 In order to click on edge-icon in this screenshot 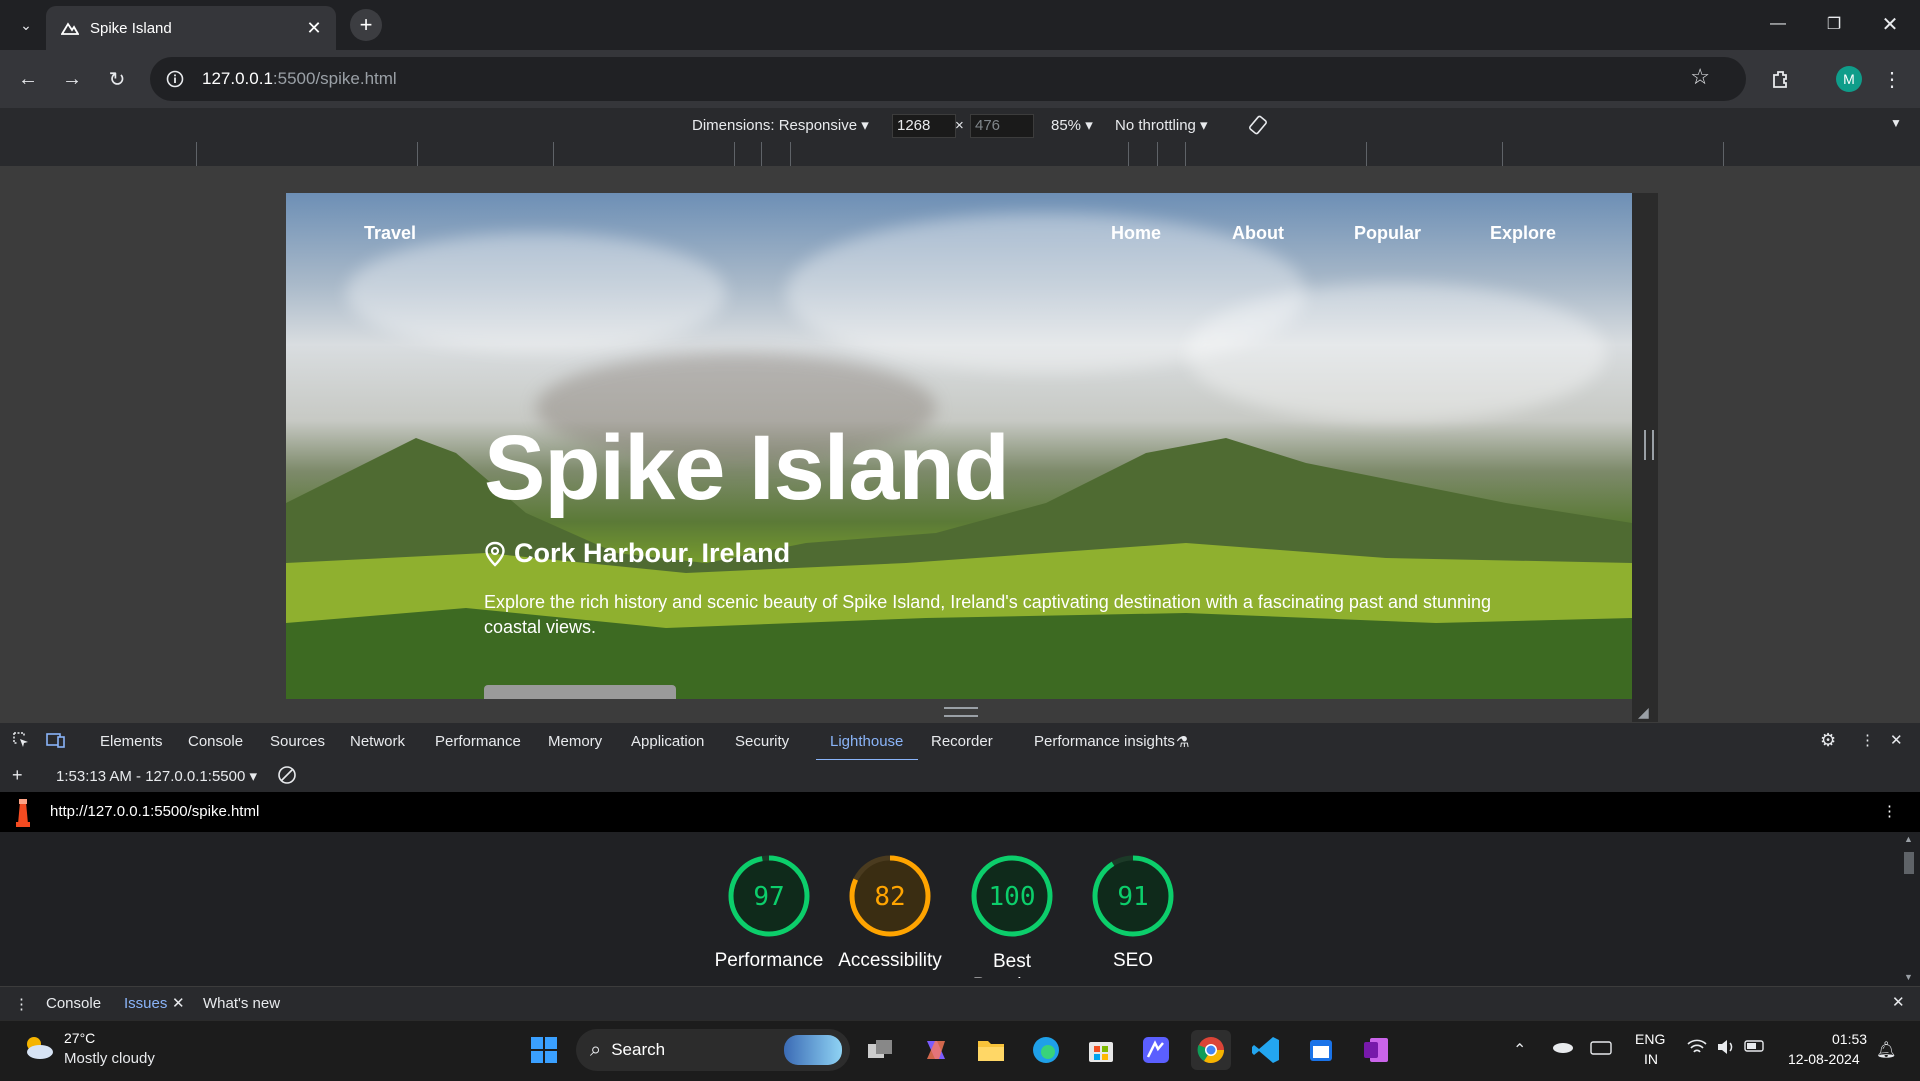, I will do `click(1046, 1050)`.